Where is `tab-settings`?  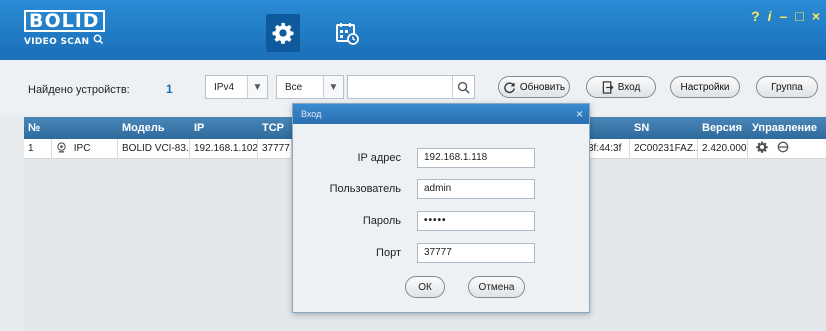
tab-settings is located at coordinates (283, 33).